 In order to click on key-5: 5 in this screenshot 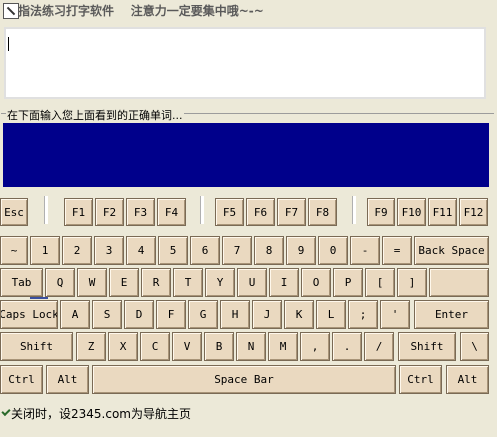, I will do `click(173, 250)`.